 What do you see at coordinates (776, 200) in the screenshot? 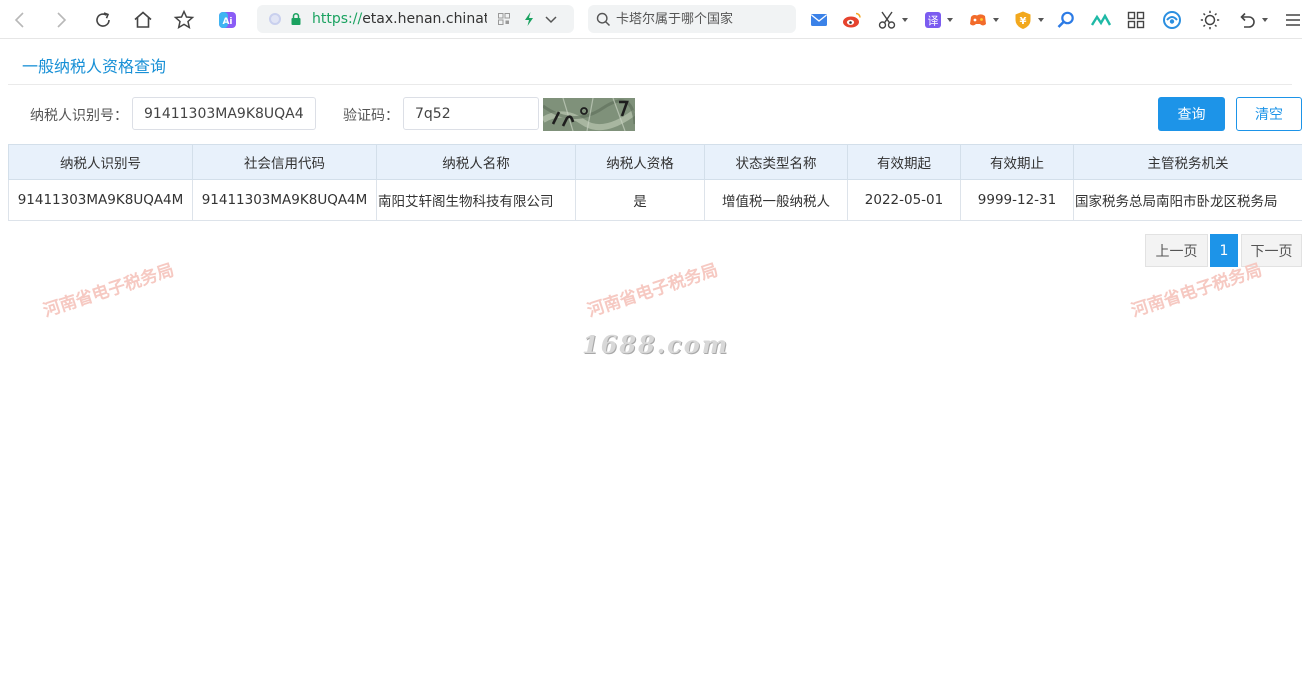
I see `cell-status-type: 增值税一般纳税人` at bounding box center [776, 200].